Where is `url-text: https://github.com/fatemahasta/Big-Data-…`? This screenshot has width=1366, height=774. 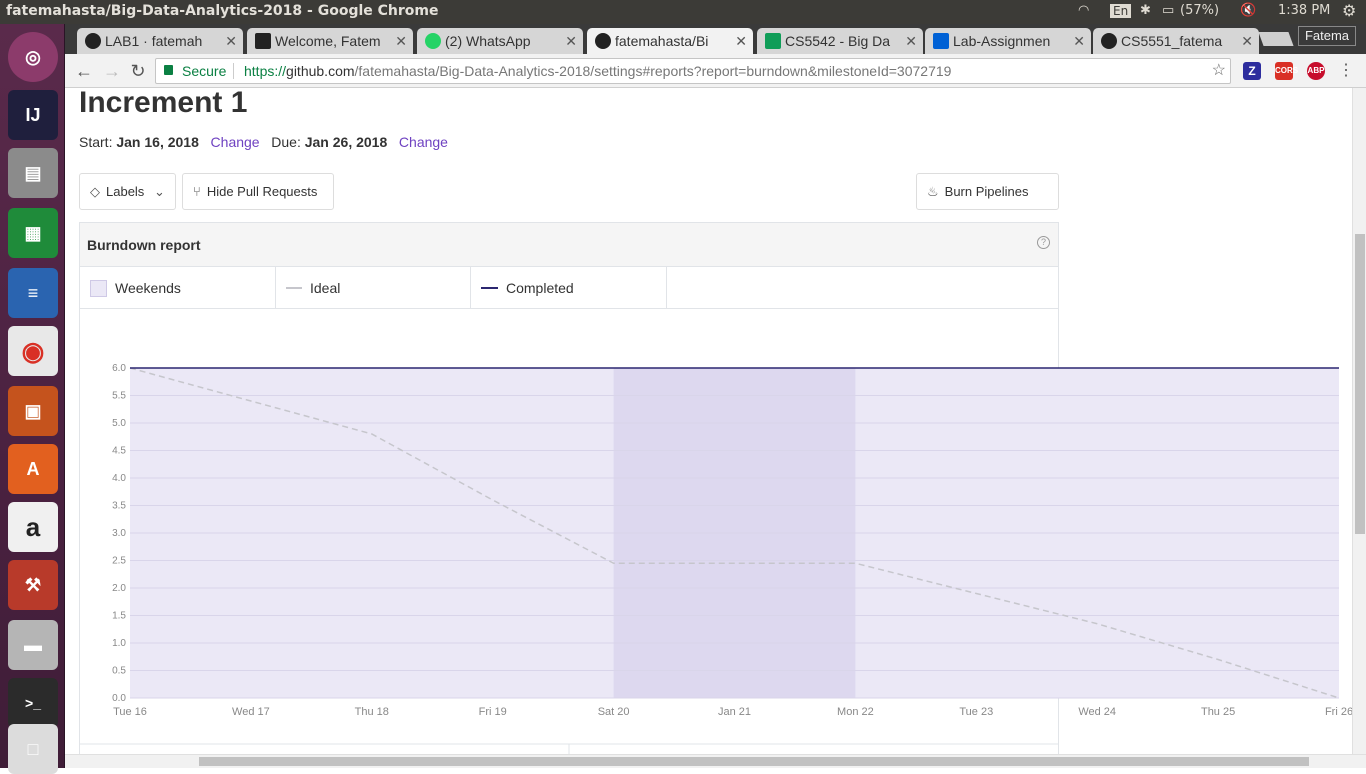 url-text: https://github.com/fatemahasta/Big-Data-… is located at coordinates (597, 71).